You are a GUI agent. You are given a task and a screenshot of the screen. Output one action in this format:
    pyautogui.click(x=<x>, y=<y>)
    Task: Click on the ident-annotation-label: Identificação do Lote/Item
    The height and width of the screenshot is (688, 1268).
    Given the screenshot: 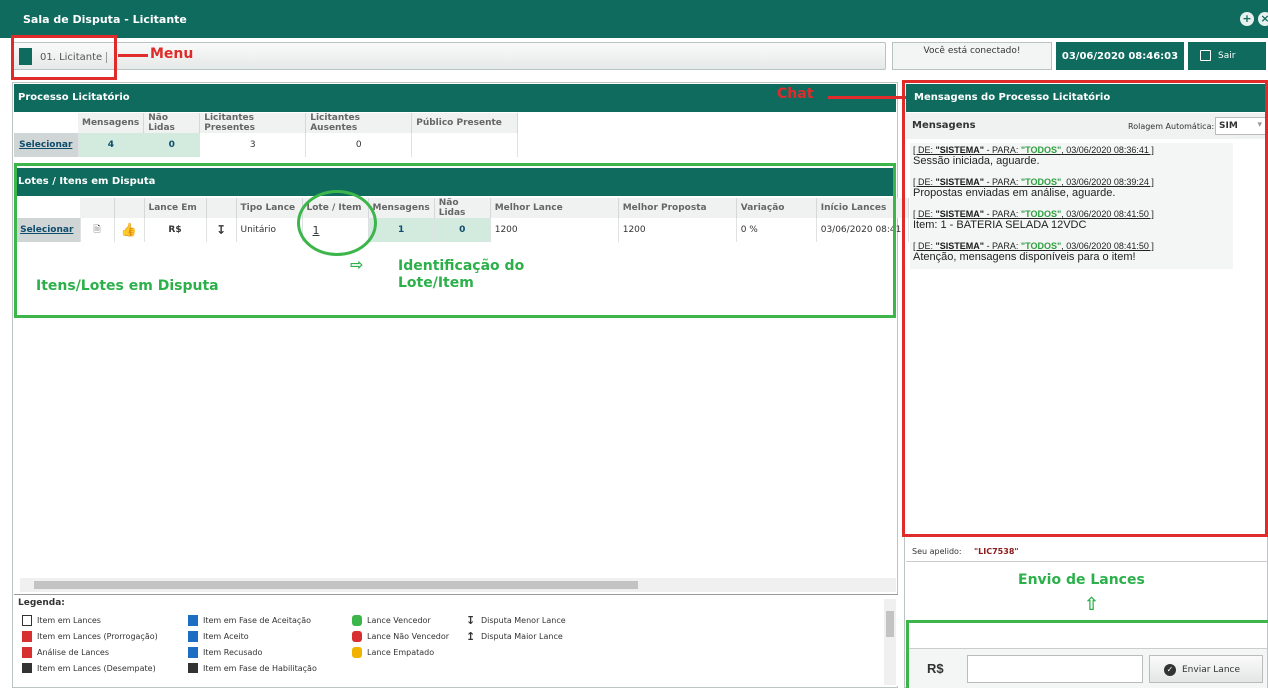 What is the action you would take?
    pyautogui.click(x=461, y=274)
    